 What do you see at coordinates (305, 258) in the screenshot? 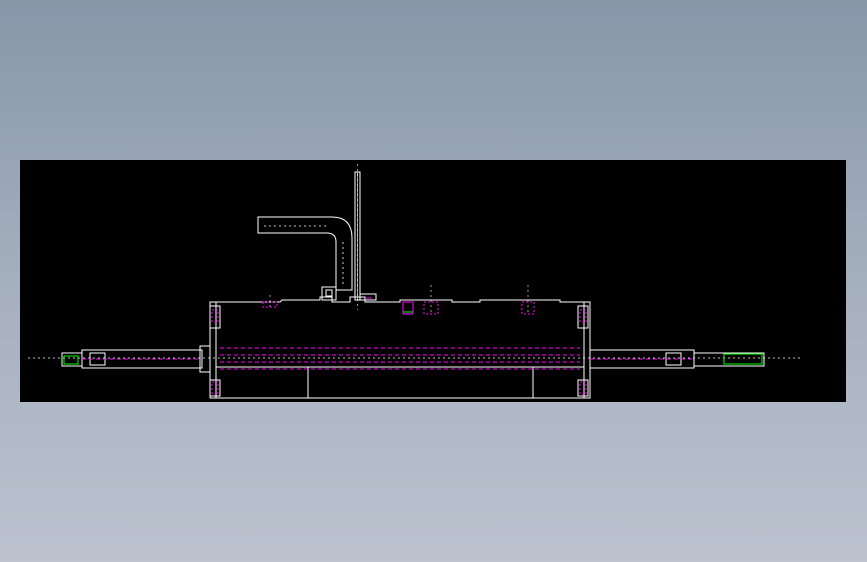
I see `elbow-fitting` at bounding box center [305, 258].